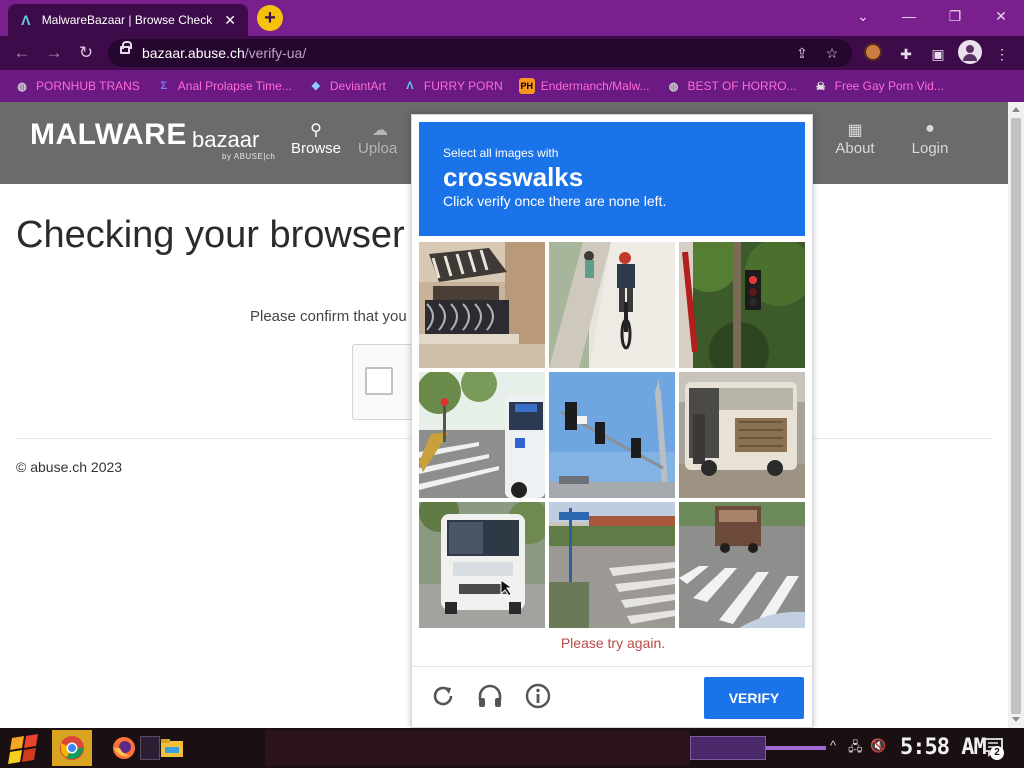 Image resolution: width=1024 pixels, height=768 pixels. What do you see at coordinates (1016, 719) in the screenshot?
I see `scroll-down-icon` at bounding box center [1016, 719].